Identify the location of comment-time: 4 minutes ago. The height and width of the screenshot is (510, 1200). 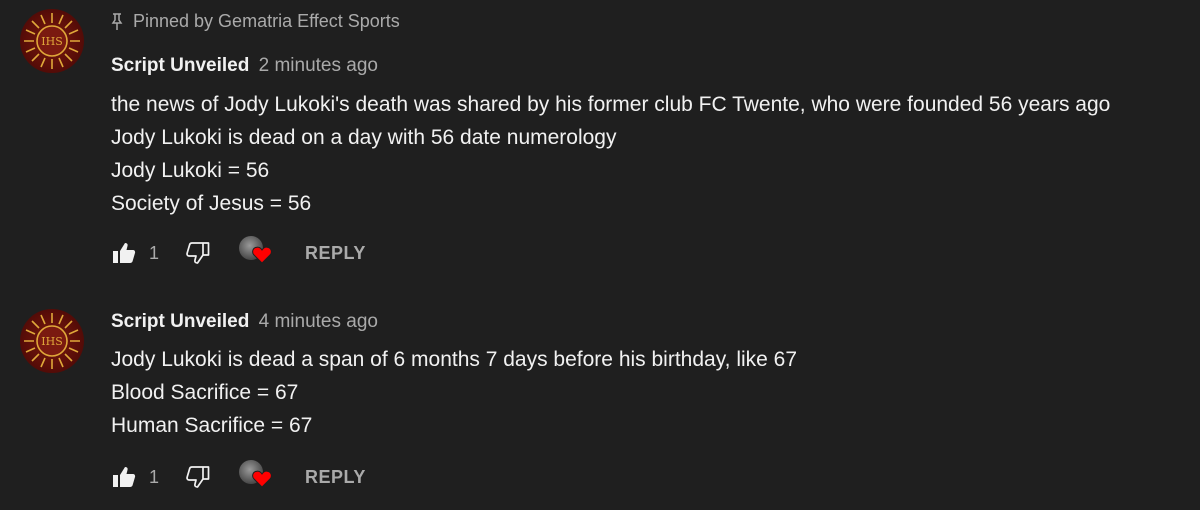
(318, 321).